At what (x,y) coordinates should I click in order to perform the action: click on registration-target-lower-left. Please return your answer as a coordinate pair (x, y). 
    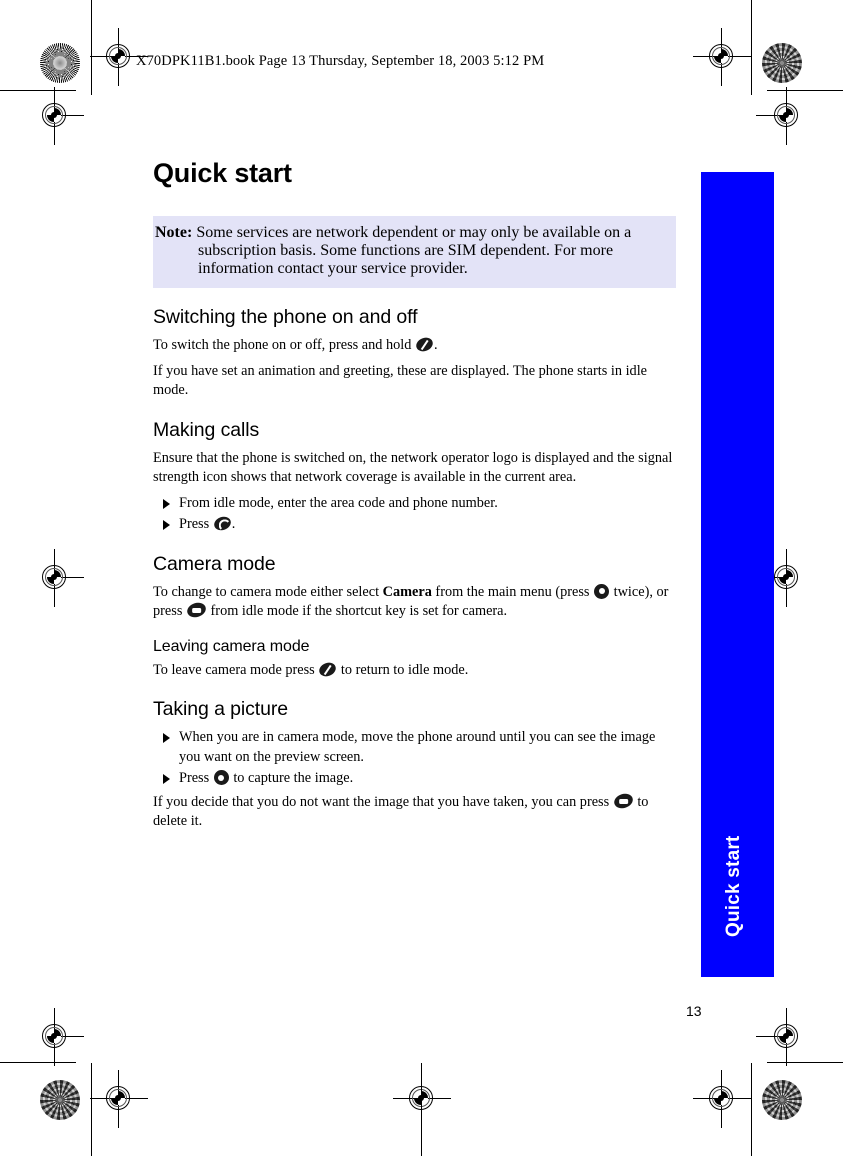
    Looking at the image, I should click on (61, 1037).